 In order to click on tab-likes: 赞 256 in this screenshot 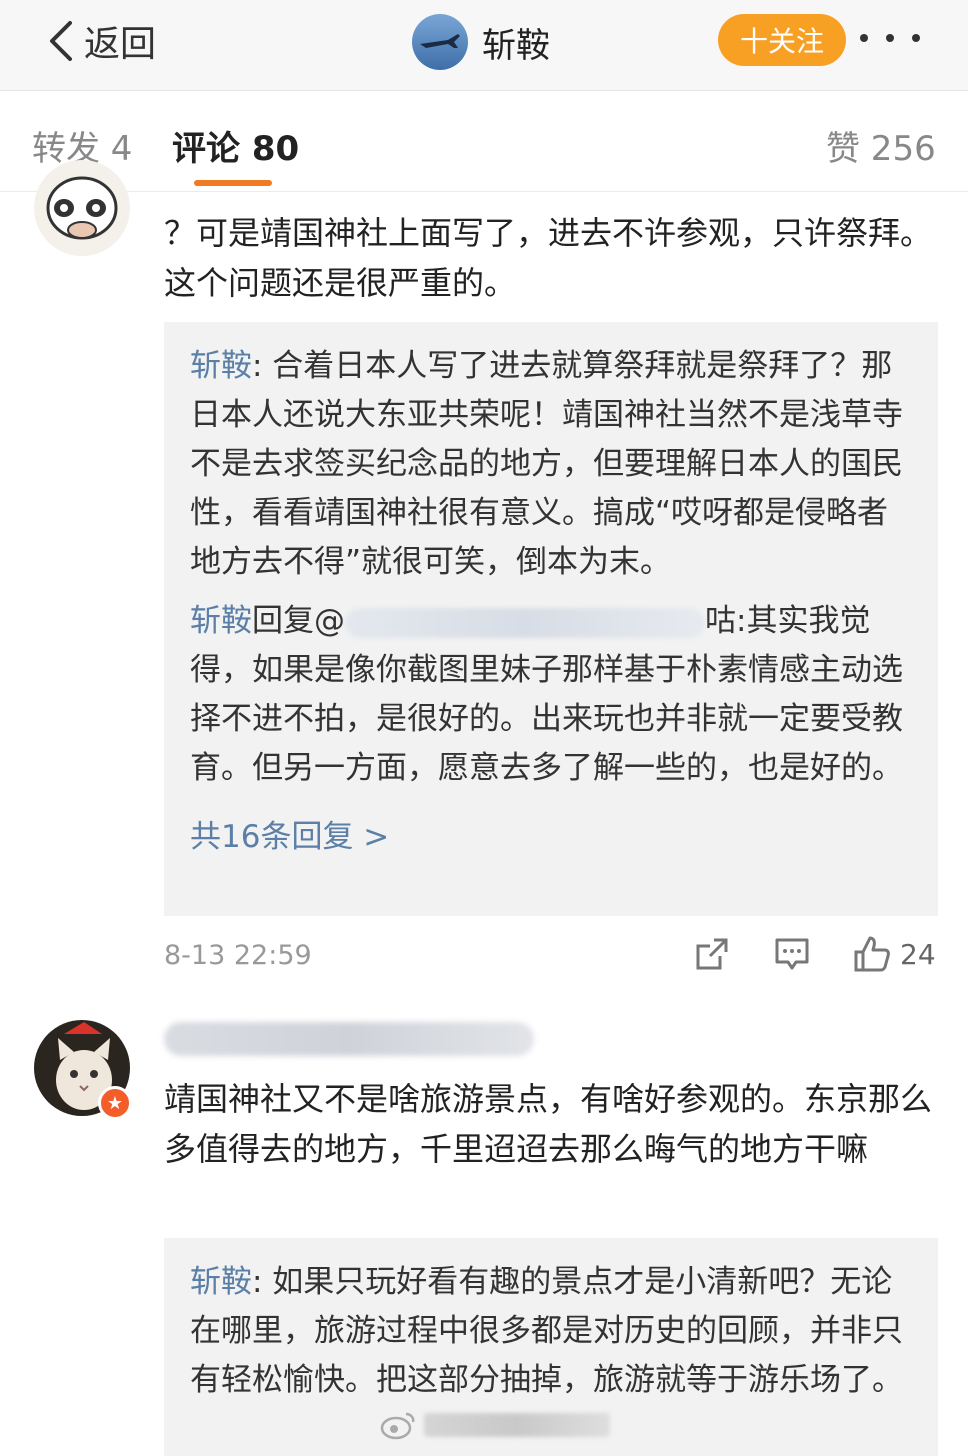, I will do `click(881, 145)`.